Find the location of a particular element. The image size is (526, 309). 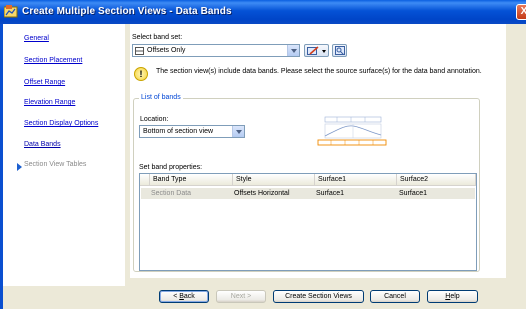

band-set-label: Select band set: is located at coordinates (157, 37).